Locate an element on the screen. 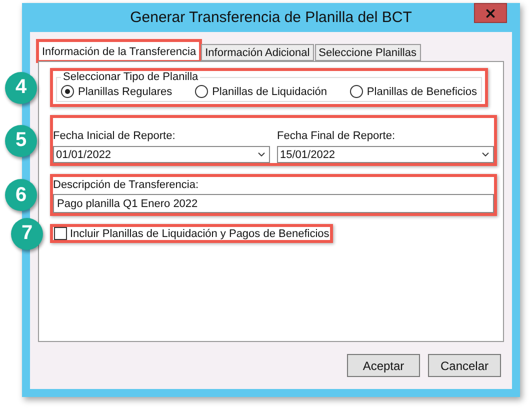  callout-badge: 4 is located at coordinates (21, 88).